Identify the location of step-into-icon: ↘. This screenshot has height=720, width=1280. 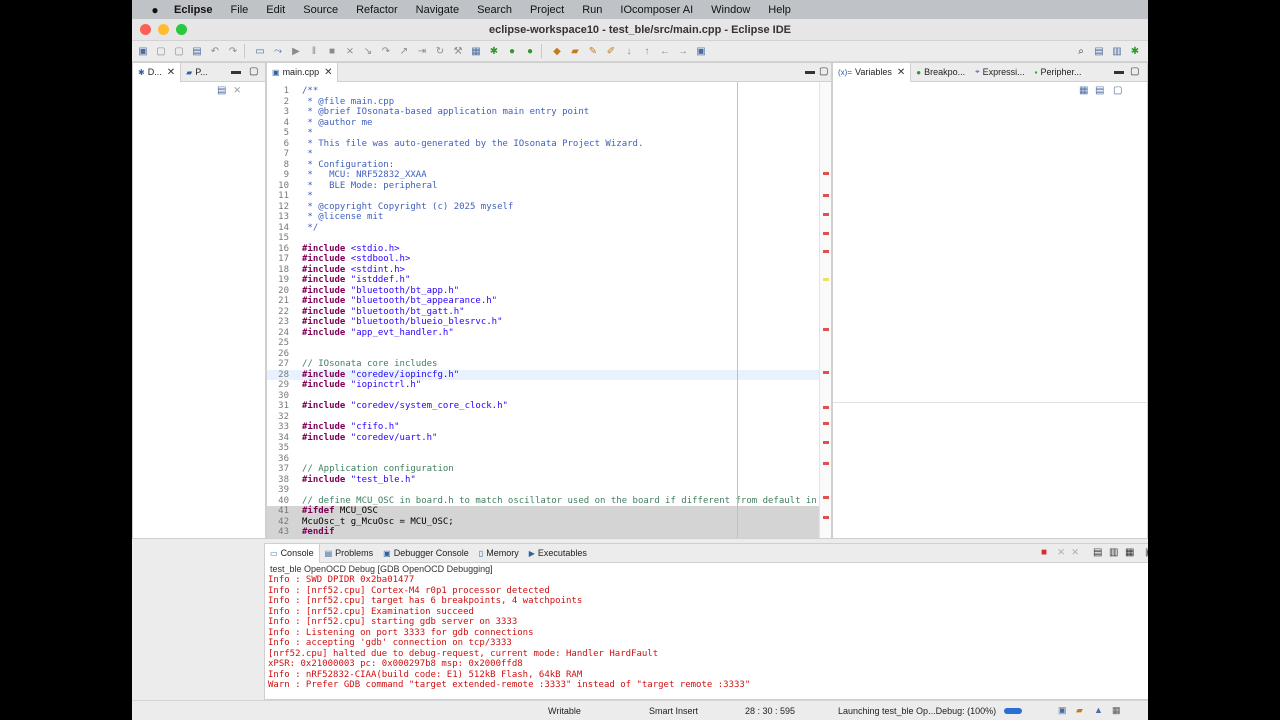
(368, 51).